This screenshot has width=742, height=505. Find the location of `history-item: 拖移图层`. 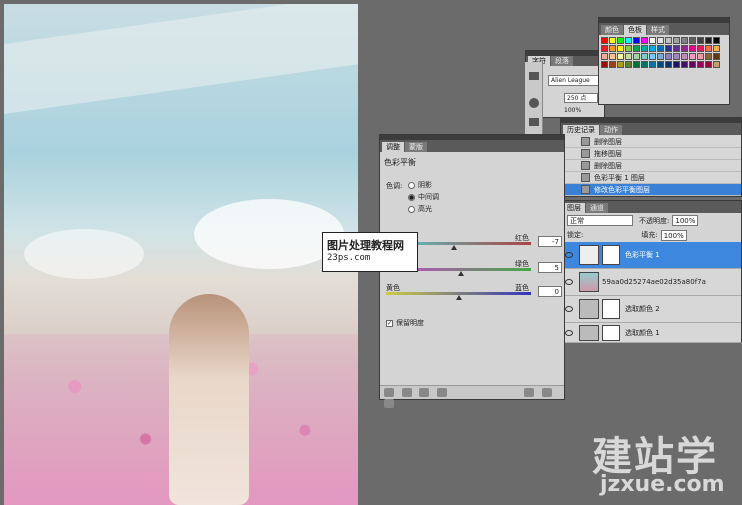

history-item: 拖移图层 is located at coordinates (651, 154).